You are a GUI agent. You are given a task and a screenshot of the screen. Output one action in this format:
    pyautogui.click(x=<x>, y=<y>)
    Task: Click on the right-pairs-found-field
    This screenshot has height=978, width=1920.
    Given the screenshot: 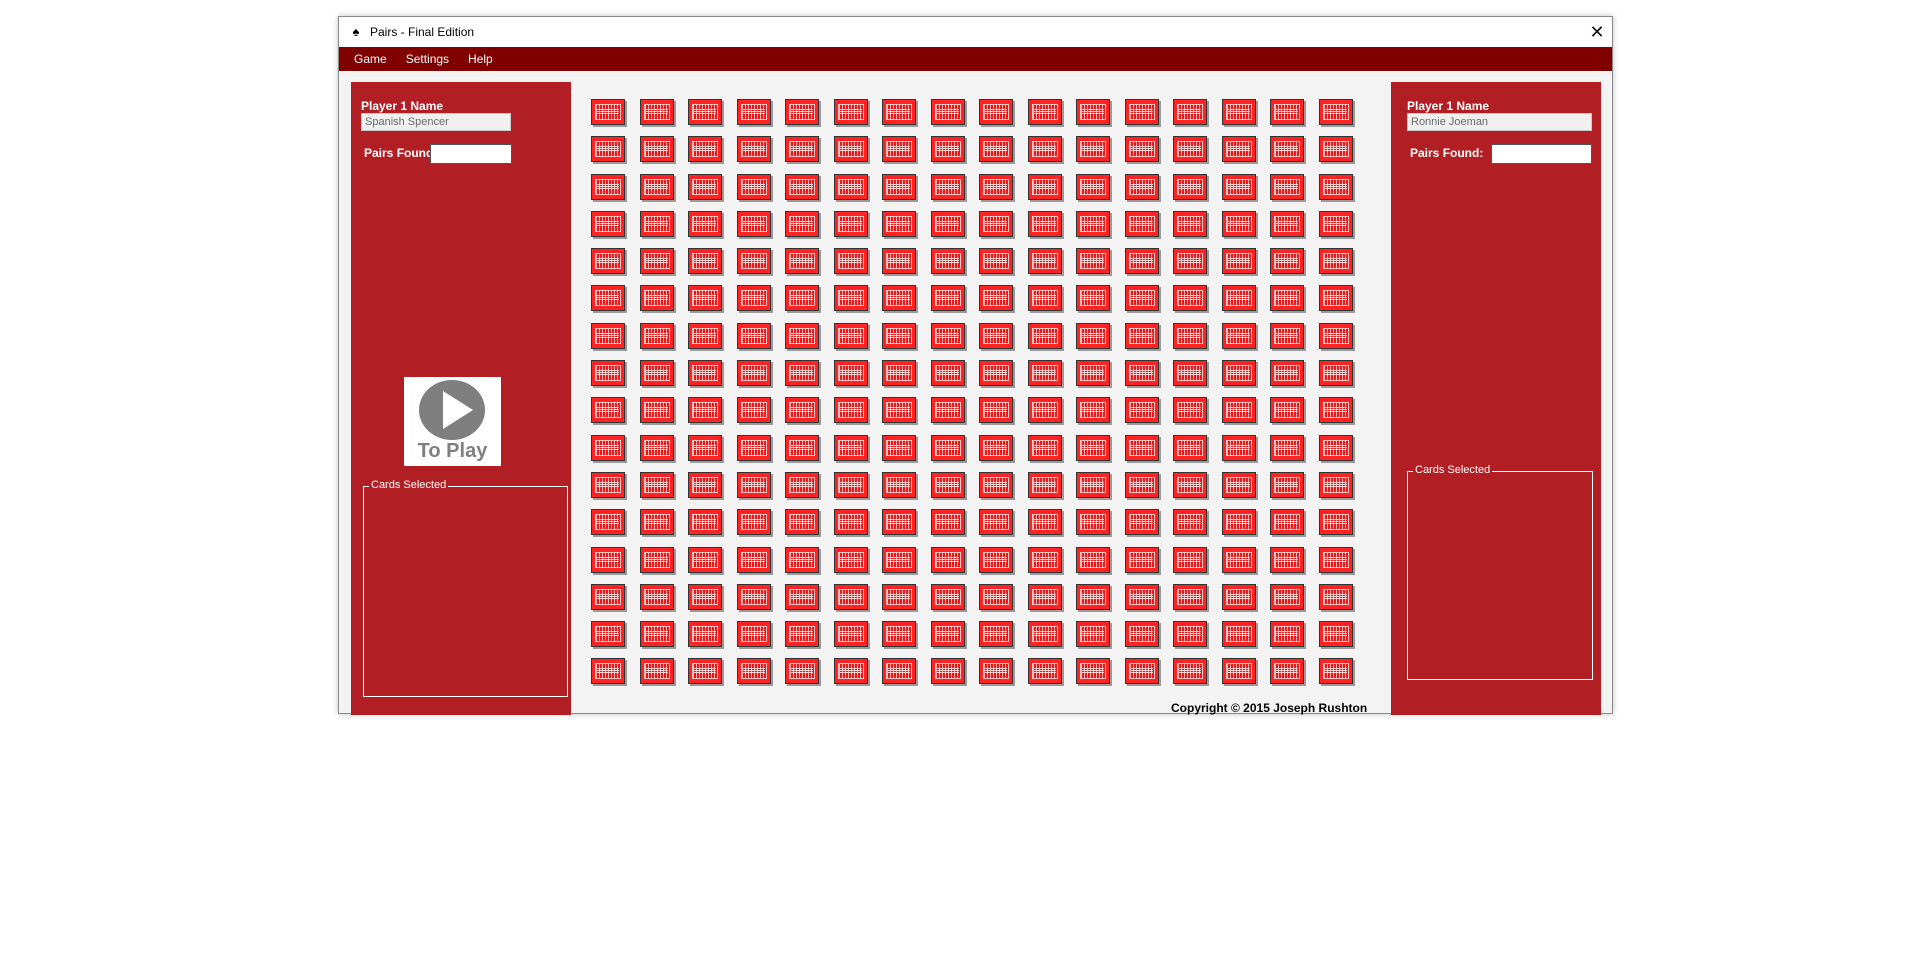 What is the action you would take?
    pyautogui.click(x=1541, y=154)
    